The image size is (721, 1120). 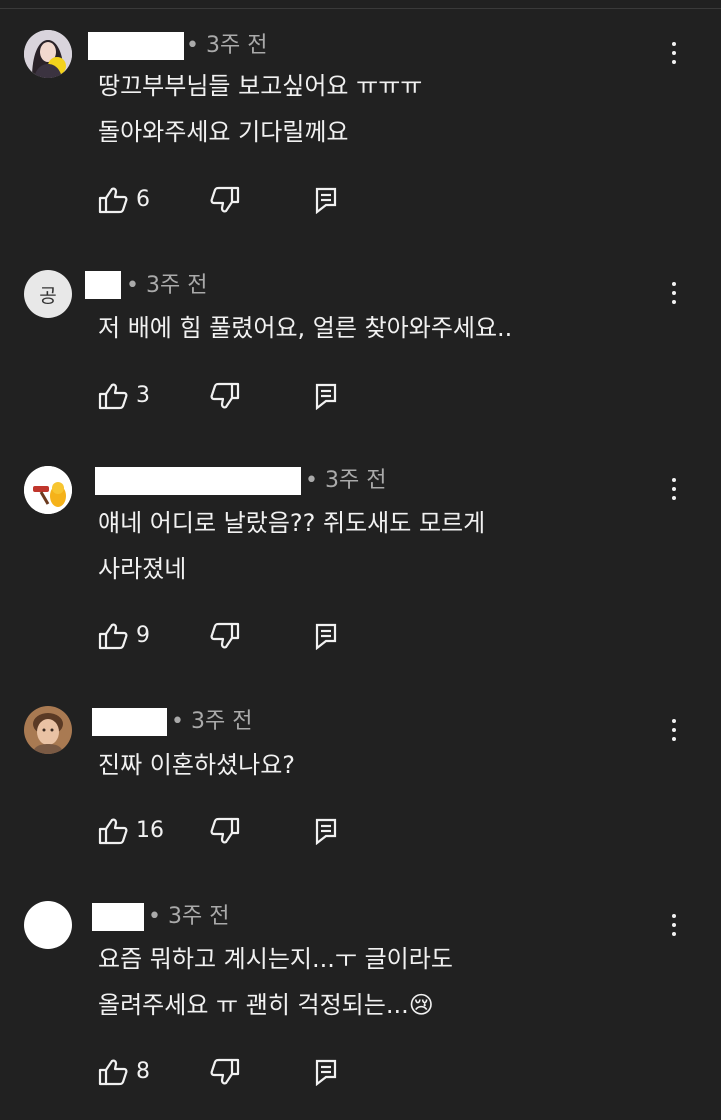 I want to click on like-count: 3, so click(x=143, y=395).